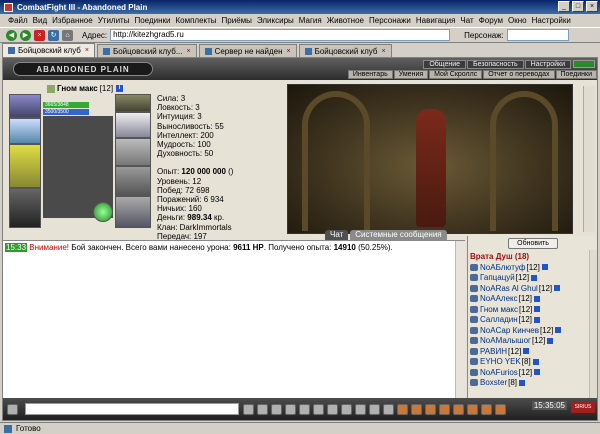  Describe the element at coordinates (390, 20) in the screenshot. I see `menu-characters: Персонажи` at that location.